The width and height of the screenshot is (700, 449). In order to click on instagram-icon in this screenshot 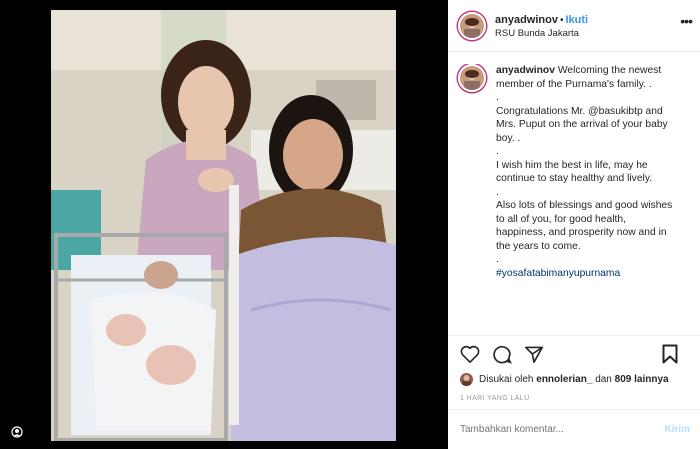, I will do `click(17, 431)`.